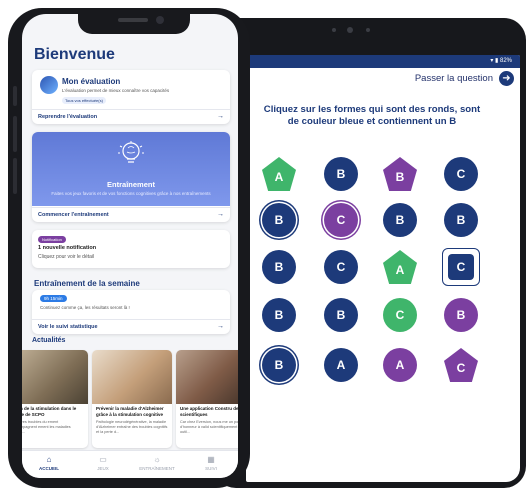 The width and height of the screenshot is (531, 491). Describe the element at coordinates (49, 468) in the screenshot. I see `tab-label: ACCUEIL` at that location.